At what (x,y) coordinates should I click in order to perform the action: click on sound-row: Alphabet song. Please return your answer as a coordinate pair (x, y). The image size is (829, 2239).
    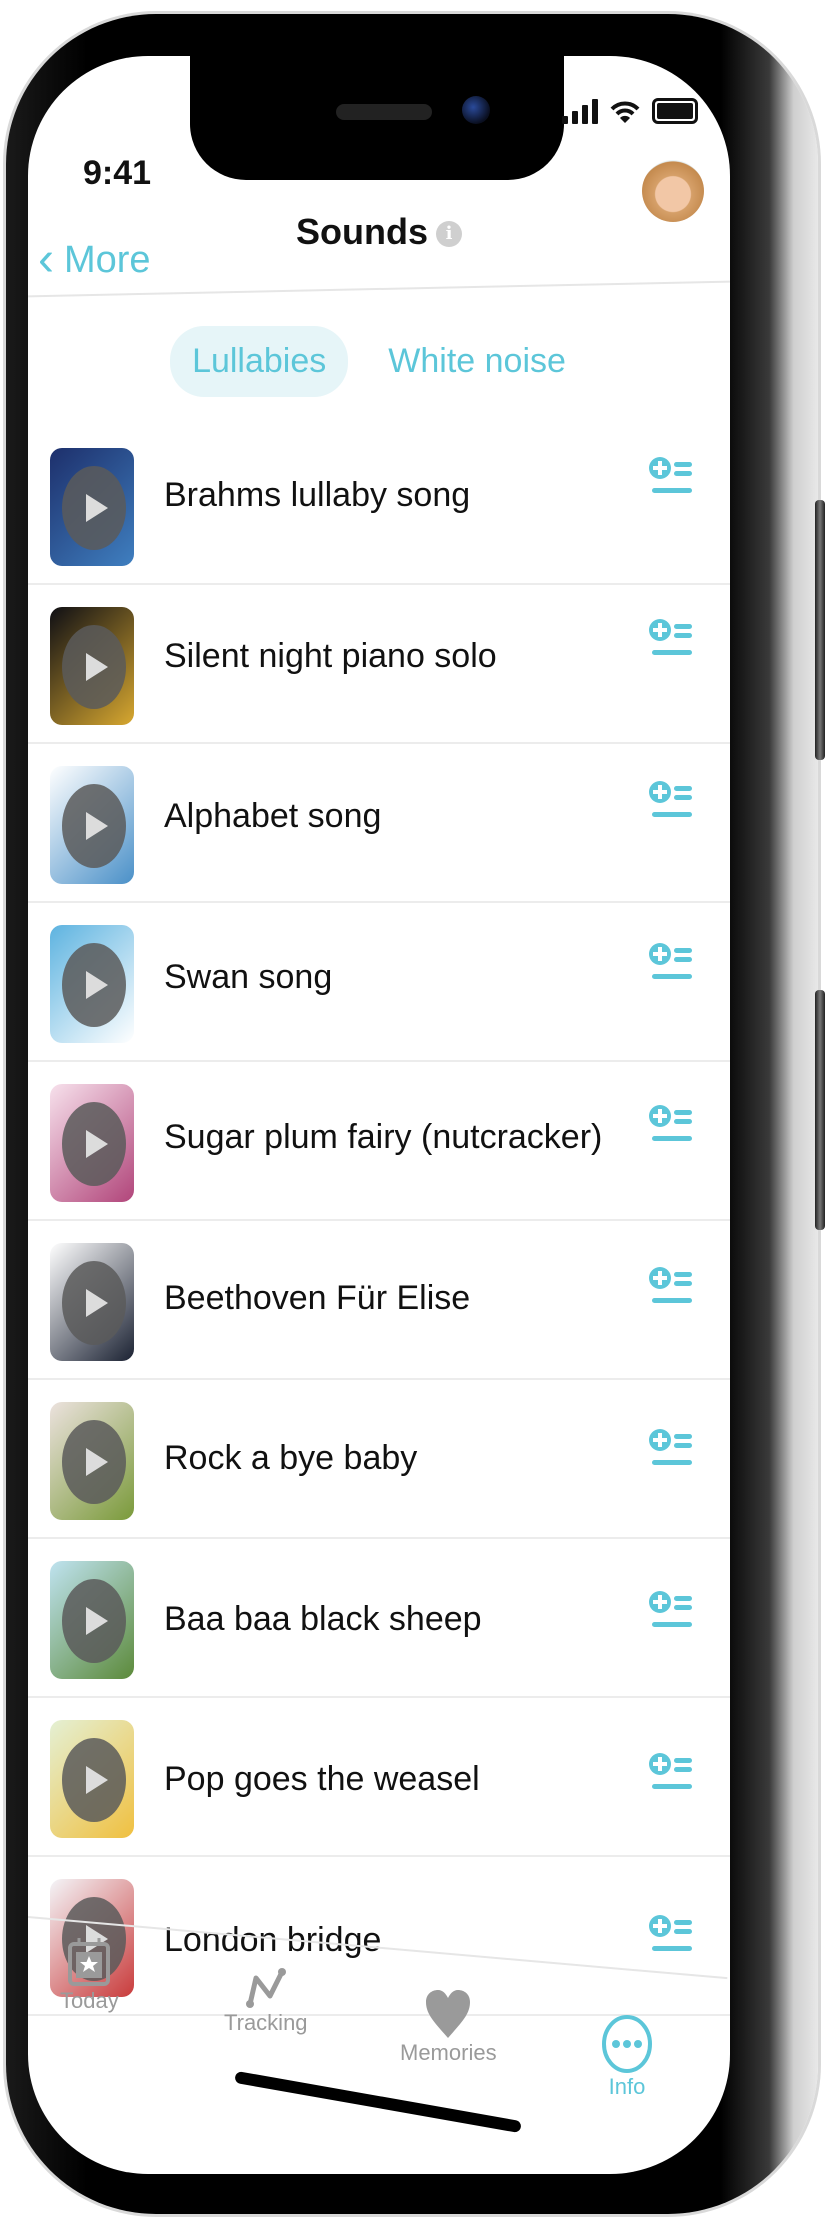
    Looking at the image, I should click on (379, 823).